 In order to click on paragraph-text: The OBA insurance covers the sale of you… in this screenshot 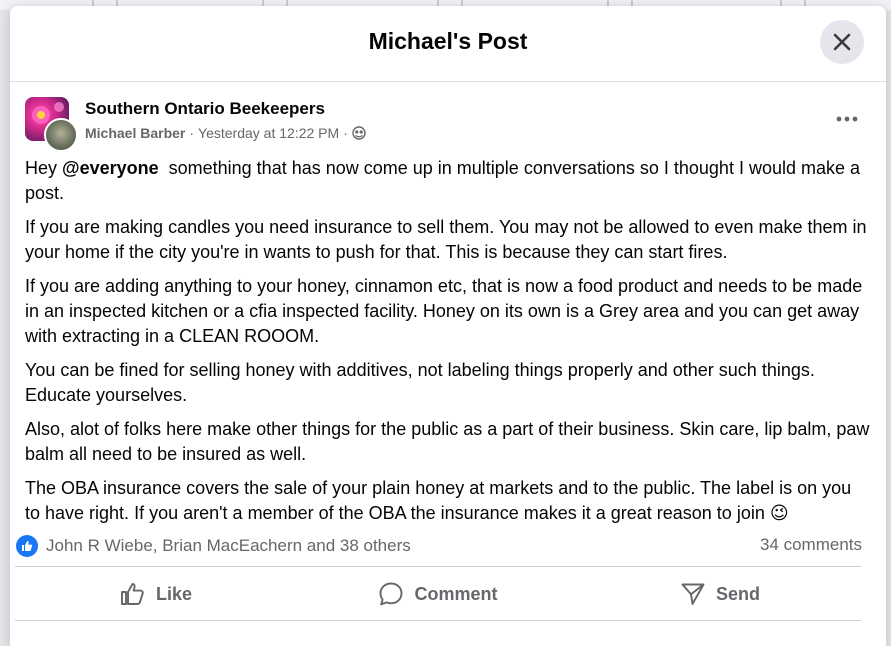, I will do `click(438, 500)`.